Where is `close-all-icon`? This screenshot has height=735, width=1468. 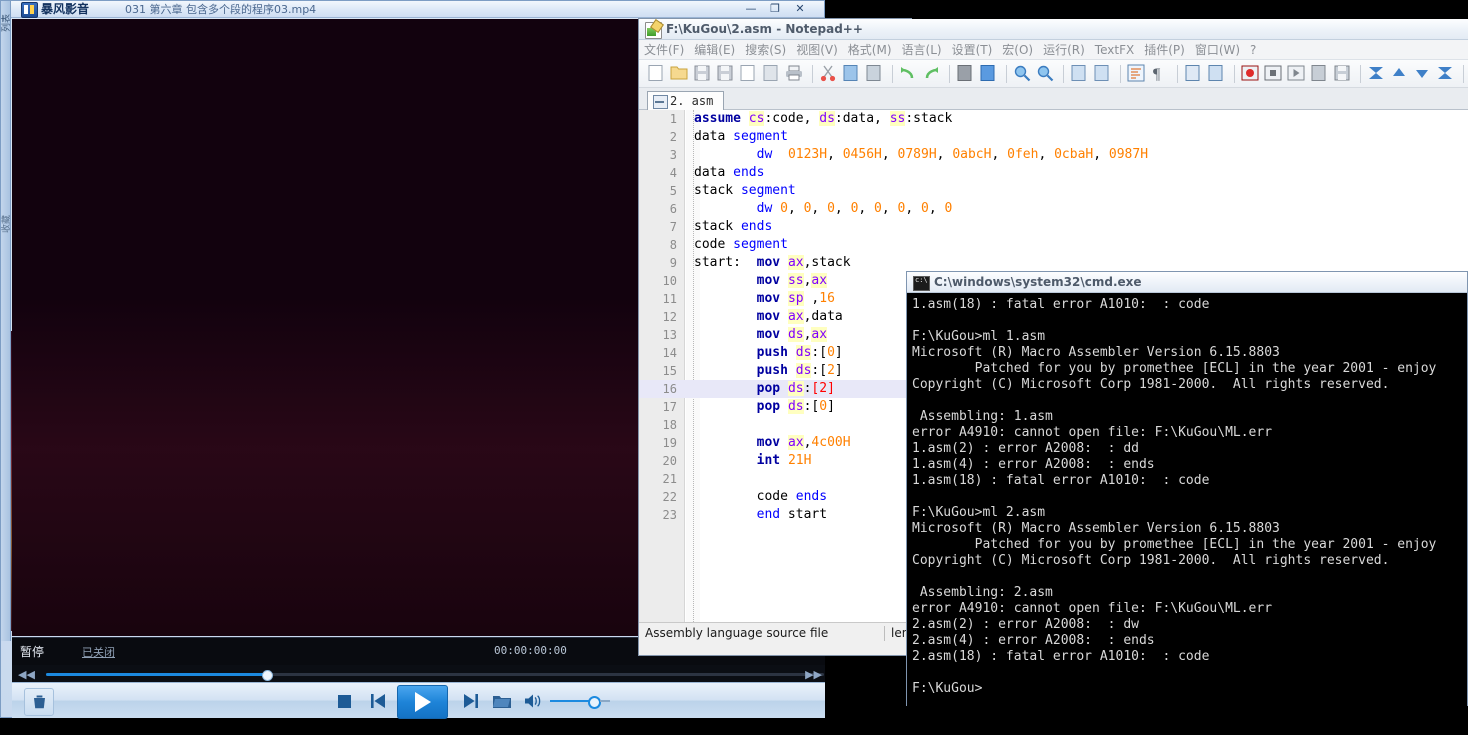
close-all-icon is located at coordinates (772, 74).